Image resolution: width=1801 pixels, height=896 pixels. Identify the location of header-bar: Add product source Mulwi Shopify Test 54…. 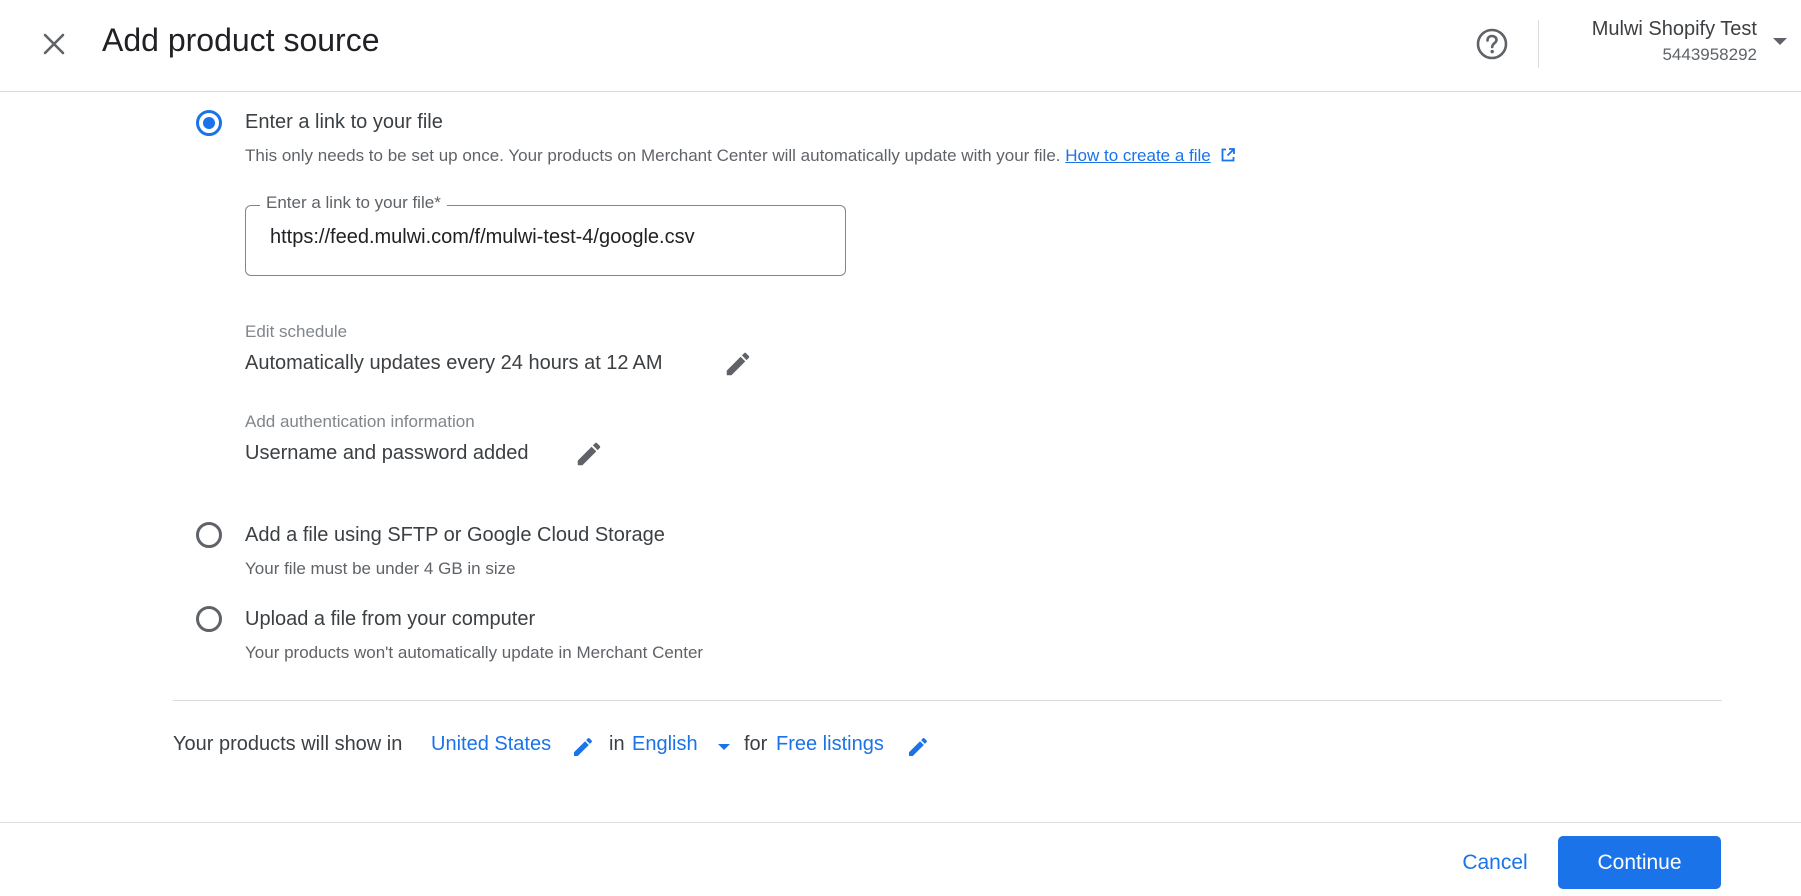
(900, 46).